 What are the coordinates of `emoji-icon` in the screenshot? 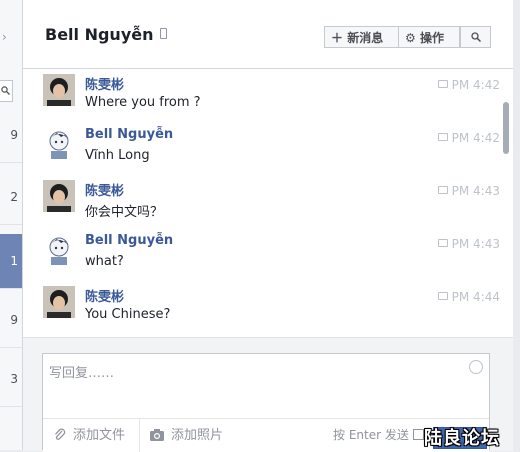 It's located at (476, 367).